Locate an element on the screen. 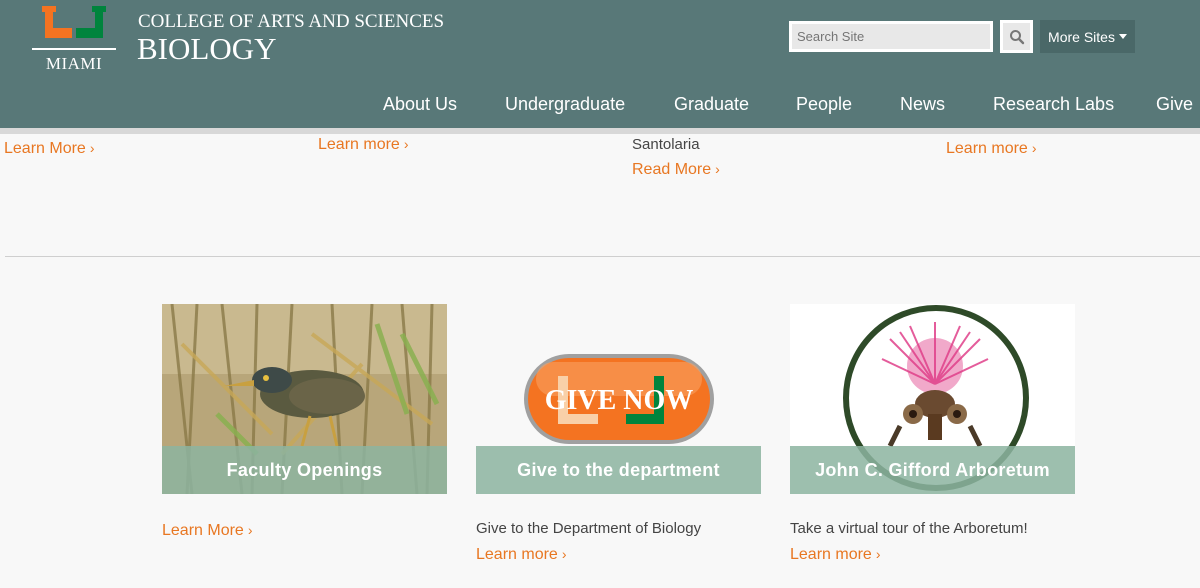 This screenshot has height=588, width=1200. department-name: BIOLOGY is located at coordinates (207, 49).